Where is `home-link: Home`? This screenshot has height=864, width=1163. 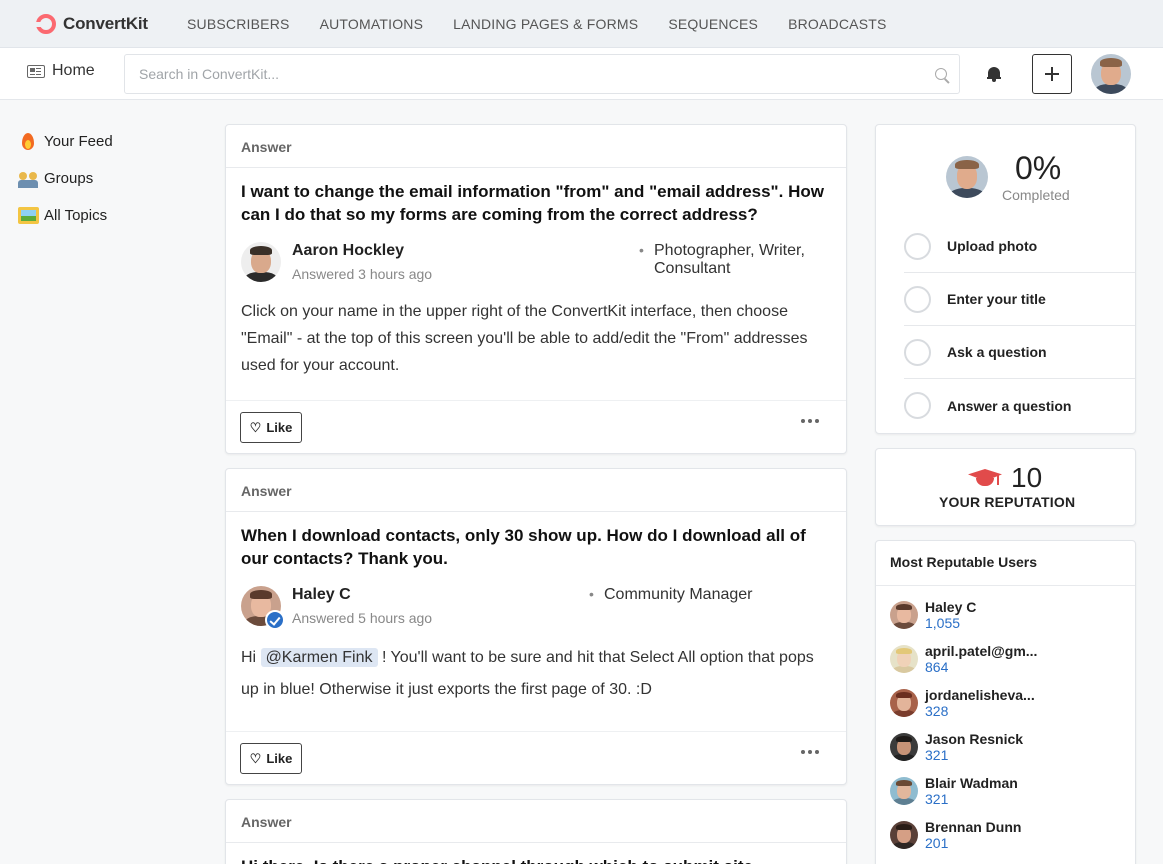 home-link: Home is located at coordinates (61, 71).